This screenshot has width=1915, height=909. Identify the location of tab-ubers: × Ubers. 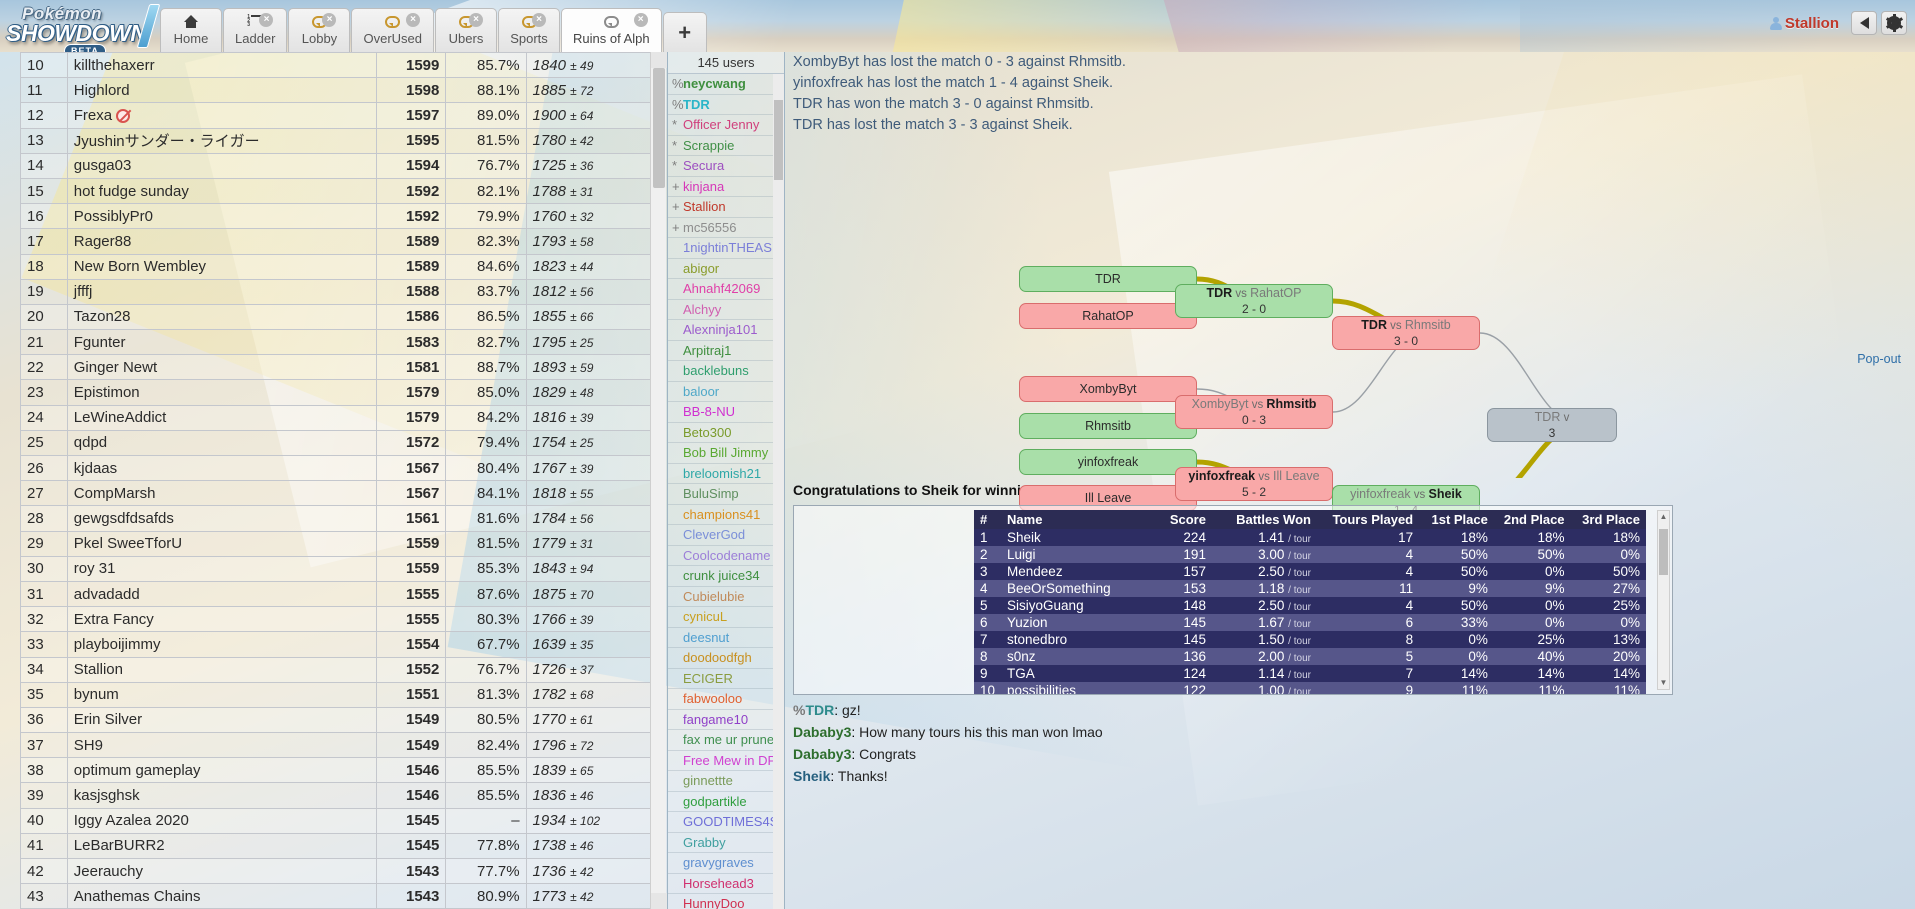
(466, 30).